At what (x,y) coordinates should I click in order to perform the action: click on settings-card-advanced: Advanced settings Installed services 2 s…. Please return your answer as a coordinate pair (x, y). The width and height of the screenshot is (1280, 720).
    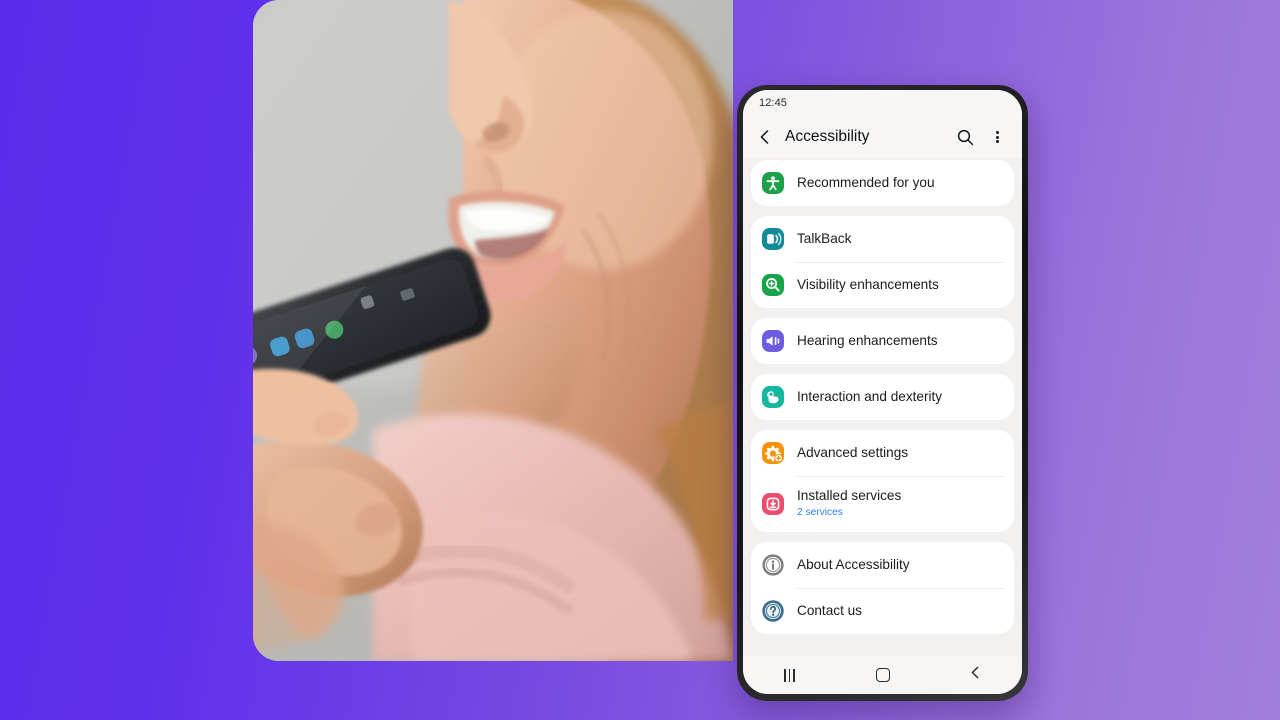
    Looking at the image, I should click on (882, 481).